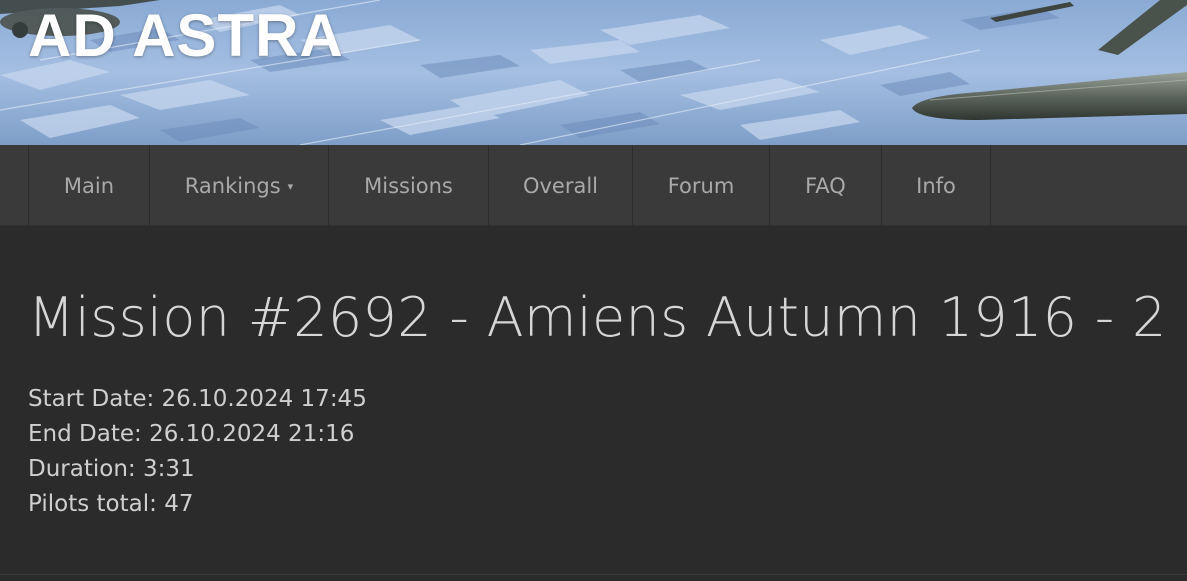 This screenshot has width=1187, height=581. What do you see at coordinates (252, 434) in the screenshot?
I see `end-date-value: 26.10.2024 21:16` at bounding box center [252, 434].